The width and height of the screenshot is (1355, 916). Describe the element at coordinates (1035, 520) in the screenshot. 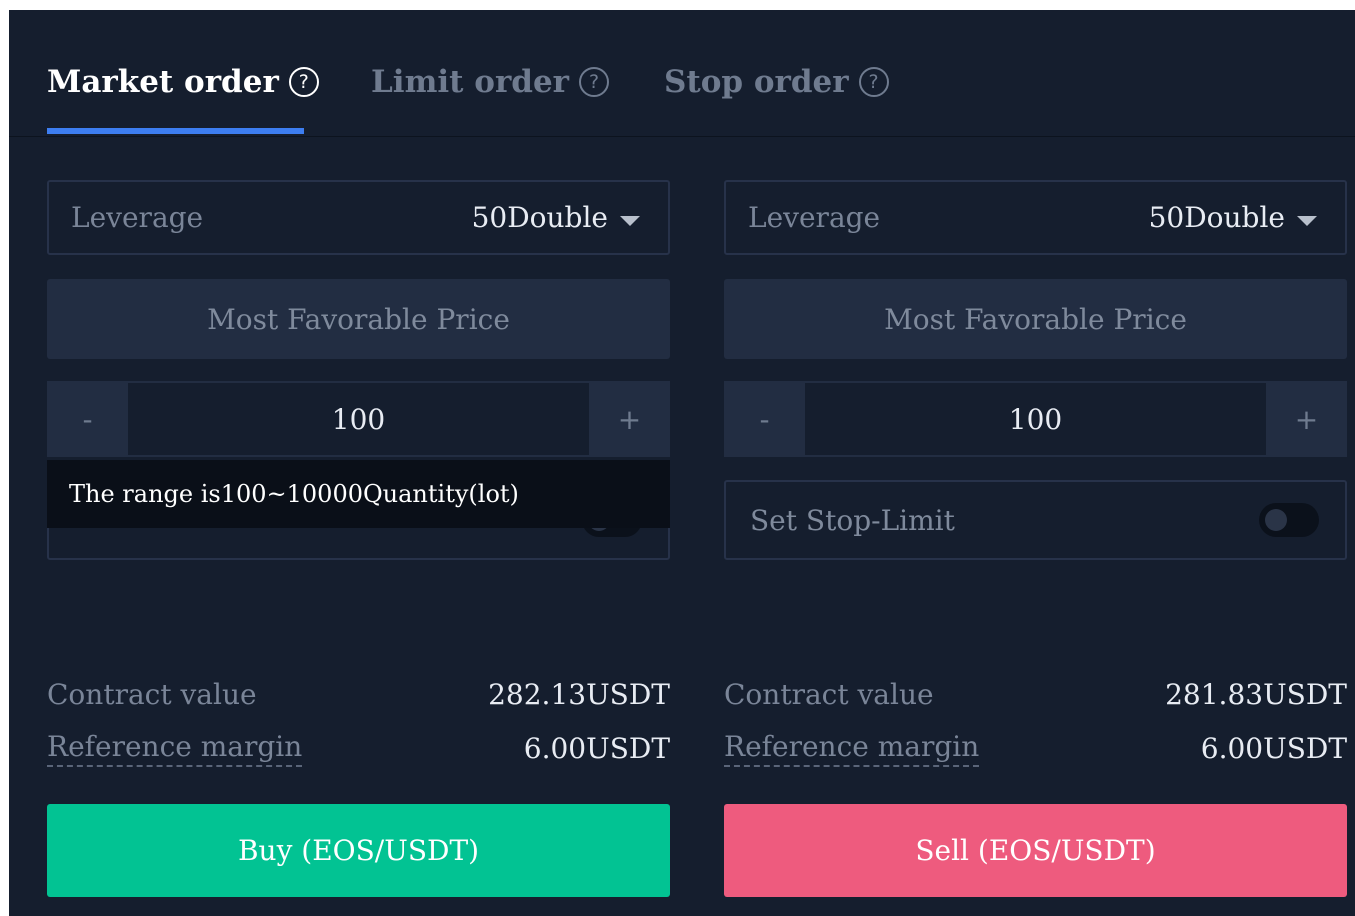

I see `stop-limit-row: Set Stop-Limit` at that location.